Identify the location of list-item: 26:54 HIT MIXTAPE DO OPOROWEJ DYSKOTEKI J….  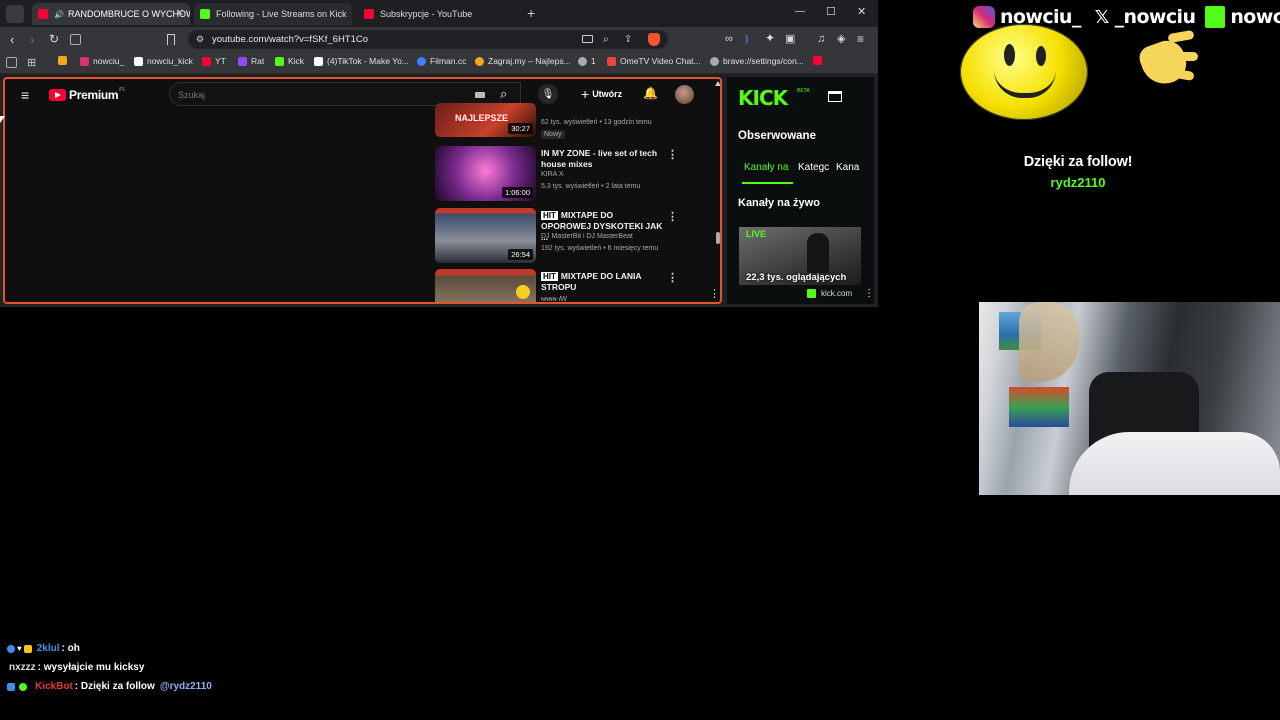
(570, 238).